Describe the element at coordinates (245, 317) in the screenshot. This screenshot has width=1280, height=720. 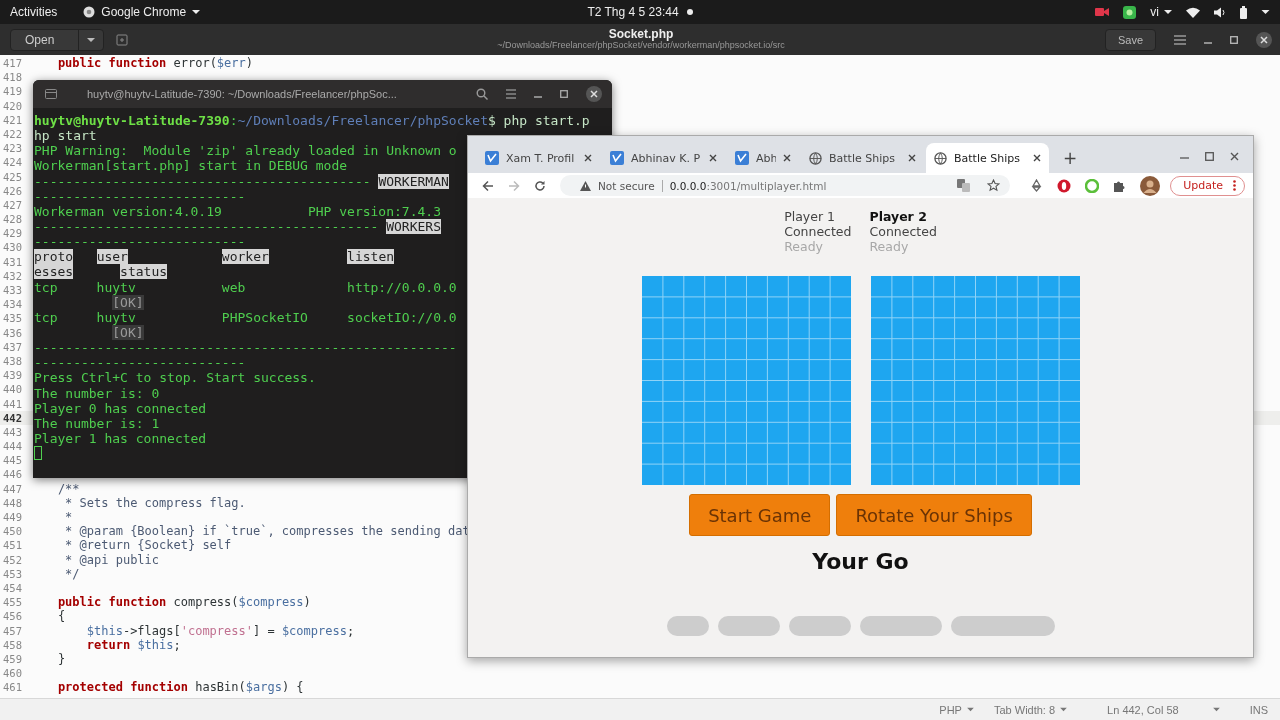
I see `terminal-line: tcp huytv PHPSocketIO socketIO://0.0` at that location.